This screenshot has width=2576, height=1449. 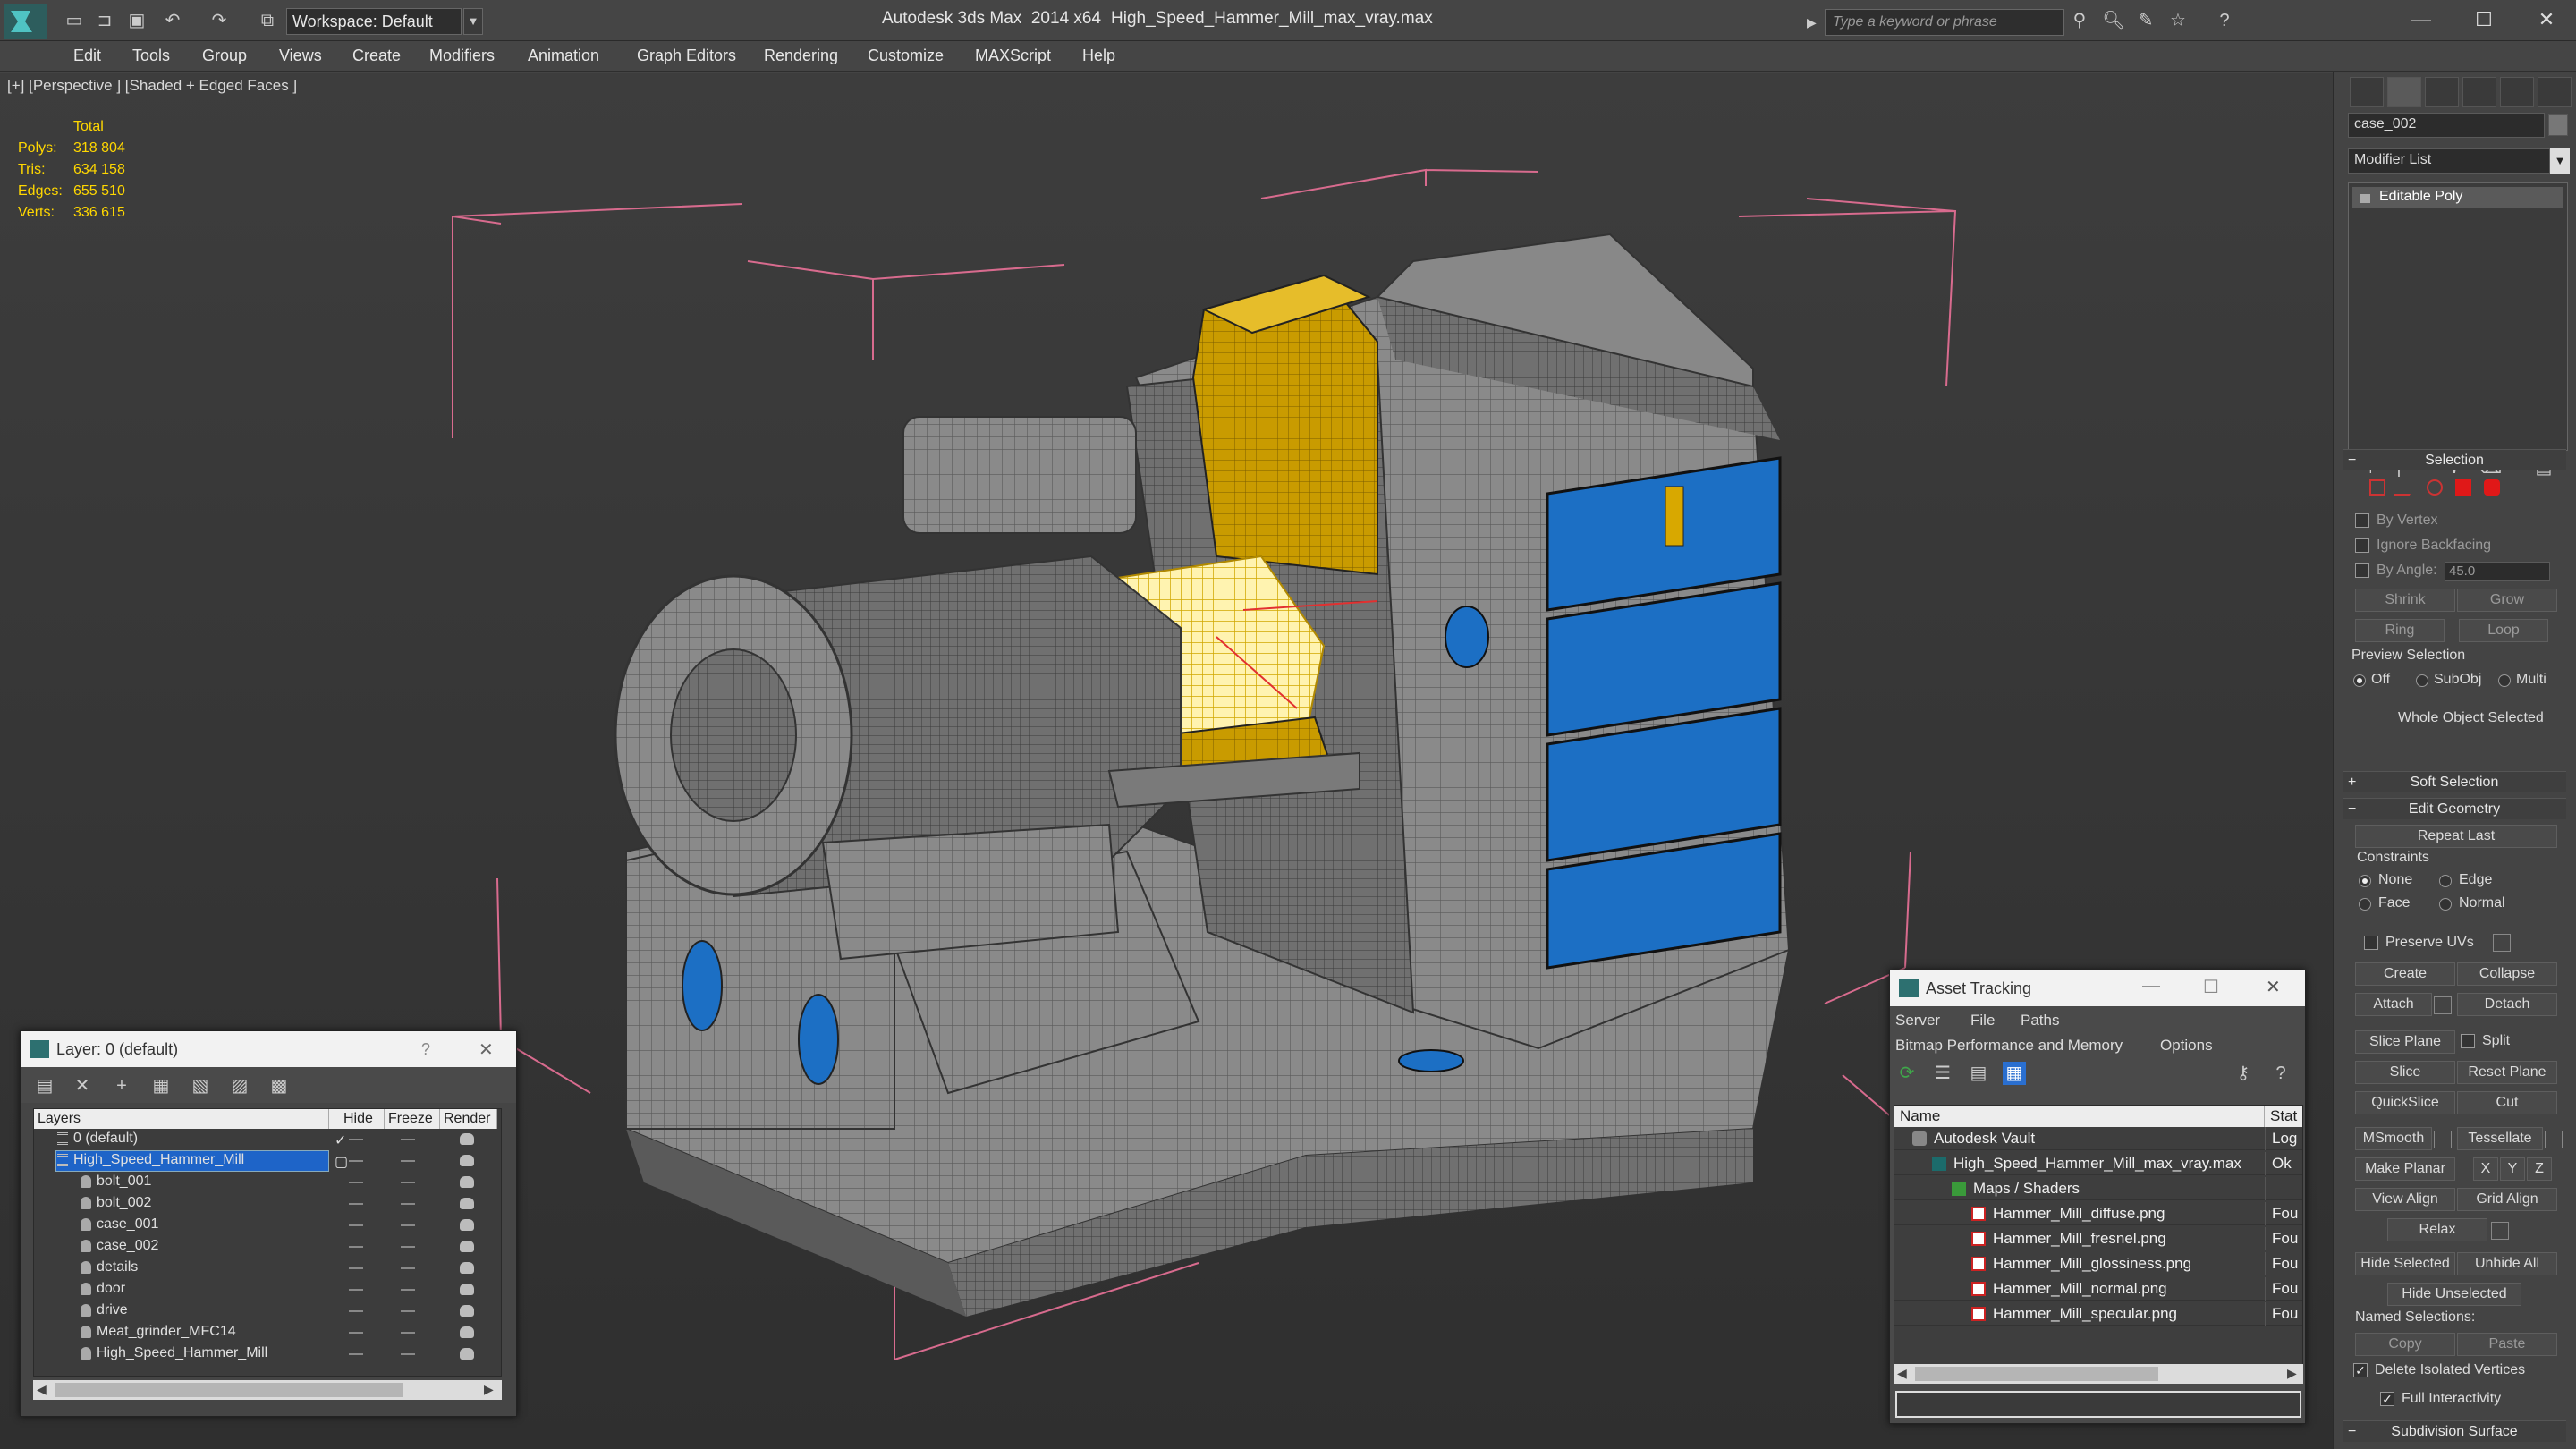 What do you see at coordinates (412, 1119) in the screenshot?
I see `column-header-freeze: Freeze` at bounding box center [412, 1119].